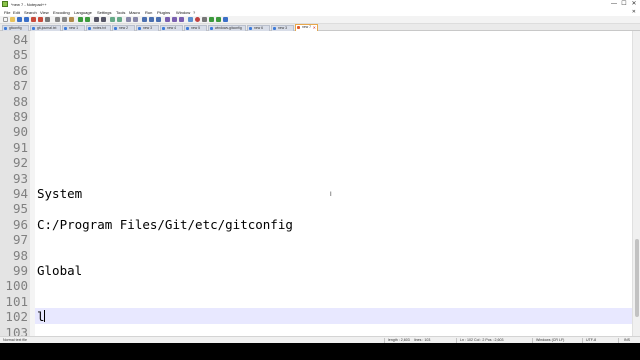 This screenshot has width=640, height=360. Describe the element at coordinates (197, 19) in the screenshot. I see `record-macro-icon` at that location.